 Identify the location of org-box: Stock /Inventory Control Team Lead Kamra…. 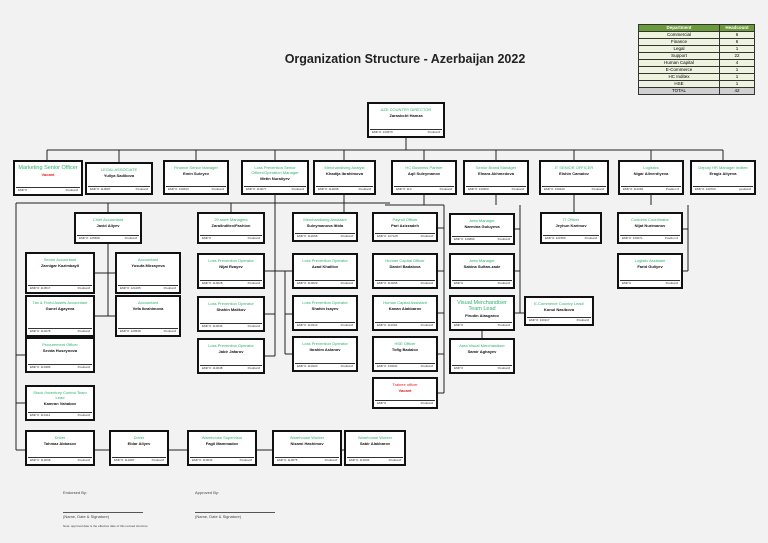
(60, 403).